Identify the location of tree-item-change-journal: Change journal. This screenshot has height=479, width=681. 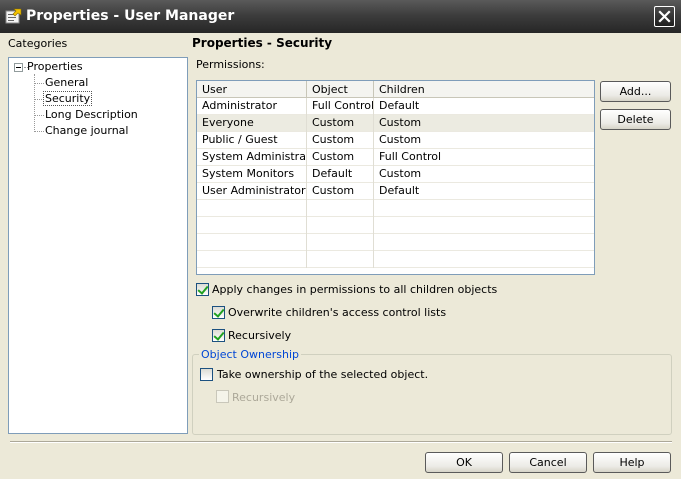
(86, 130).